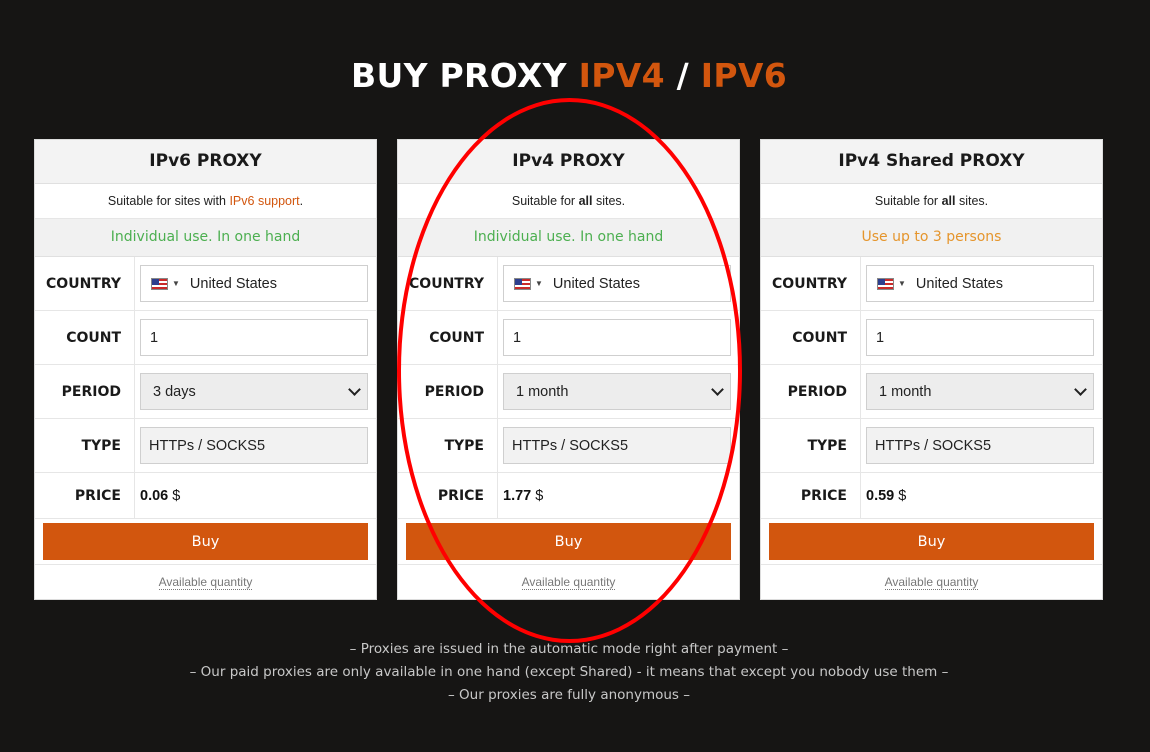 This screenshot has height=752, width=1150. What do you see at coordinates (205, 496) in the screenshot?
I see `price-row: PRICE 0.06 $` at bounding box center [205, 496].